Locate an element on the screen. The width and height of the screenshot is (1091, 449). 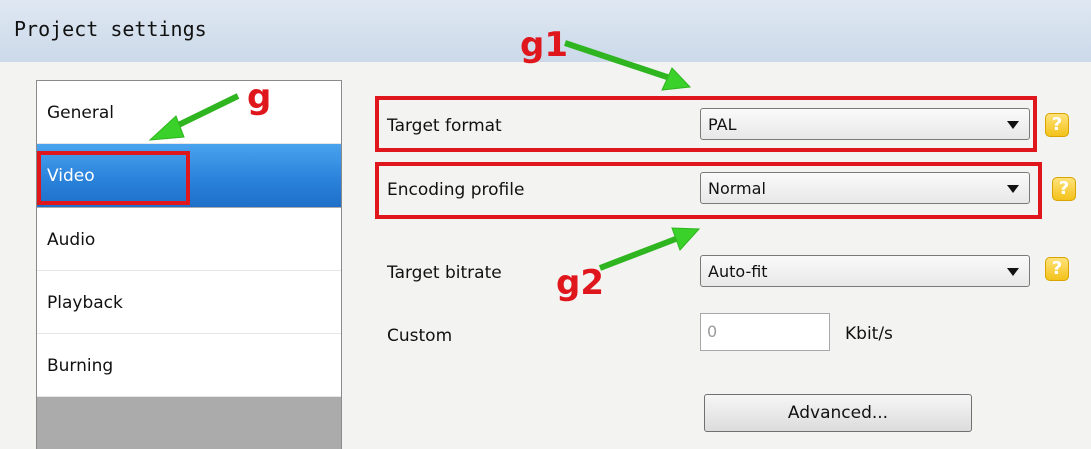
arrow-to-video-icon is located at coordinates (194, 117).